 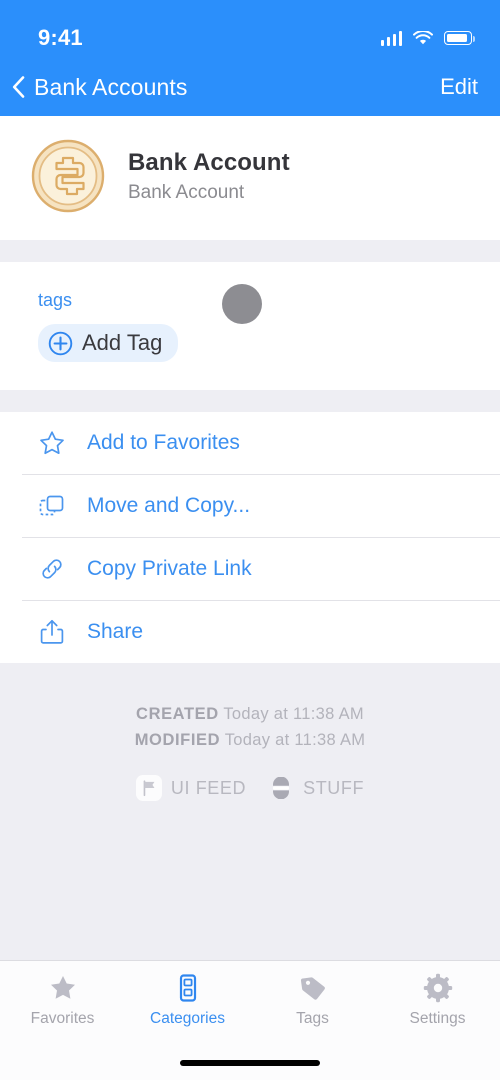 I want to click on detail-header-card: Bank Account Bank Account, so click(x=250, y=178).